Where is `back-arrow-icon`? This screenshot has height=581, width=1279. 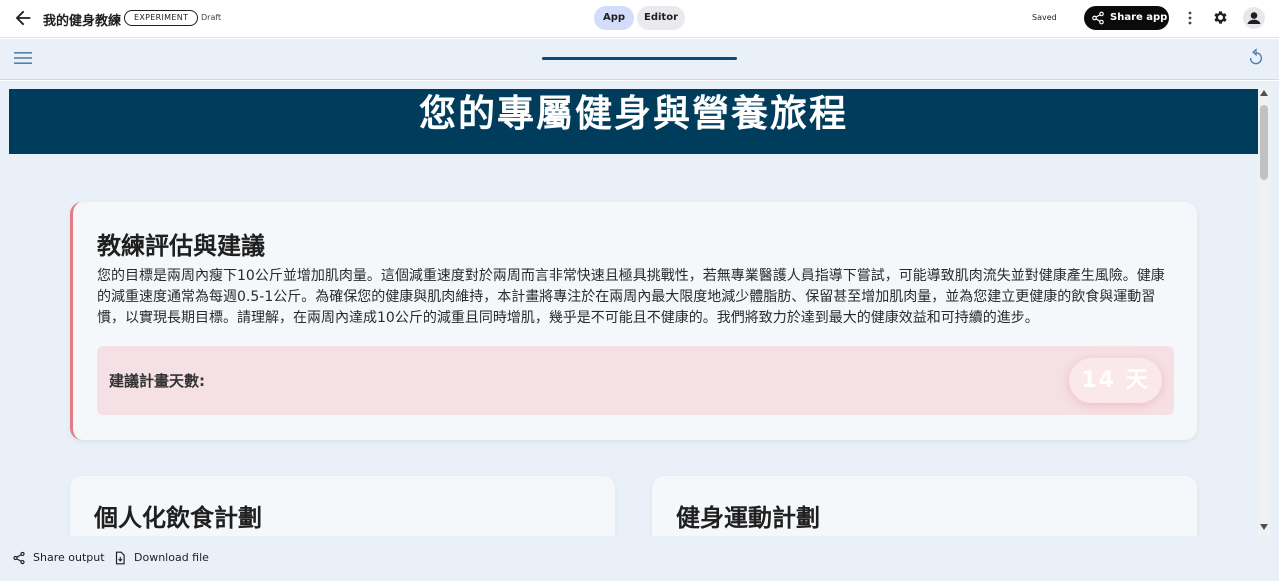 back-arrow-icon is located at coordinates (23, 18).